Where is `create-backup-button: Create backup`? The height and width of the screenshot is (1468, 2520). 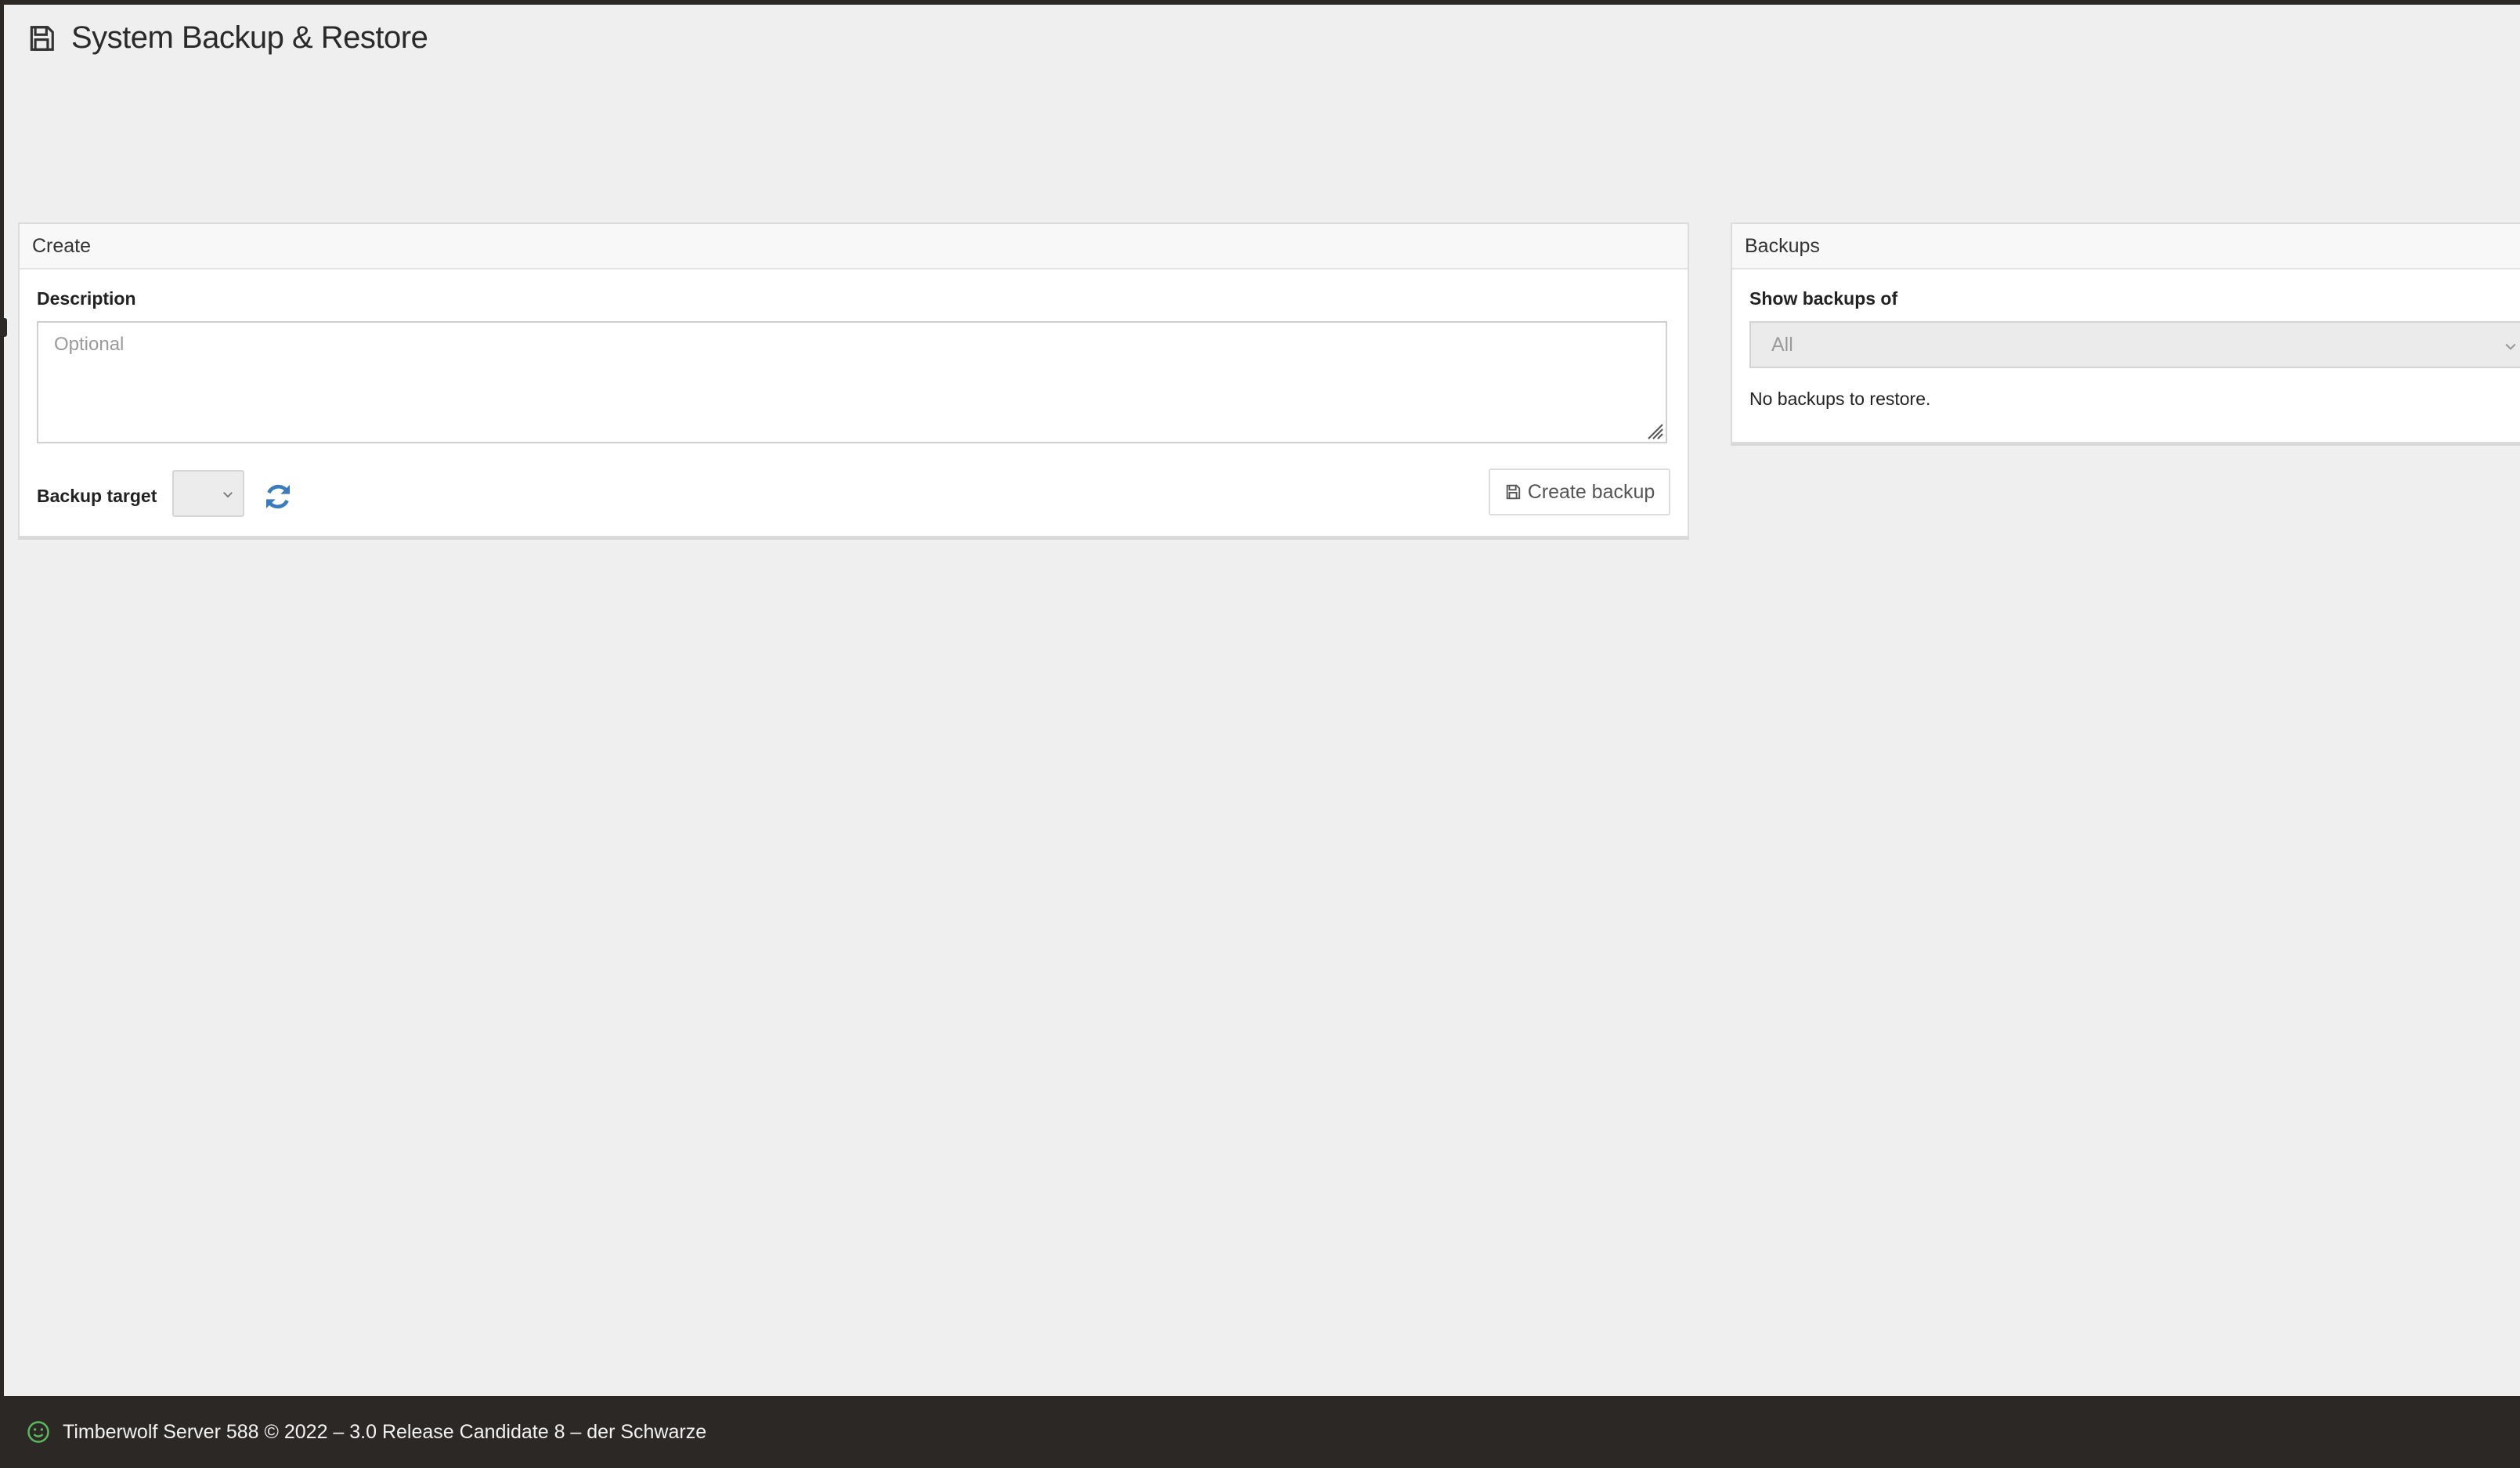 create-backup-button: Create backup is located at coordinates (1579, 491).